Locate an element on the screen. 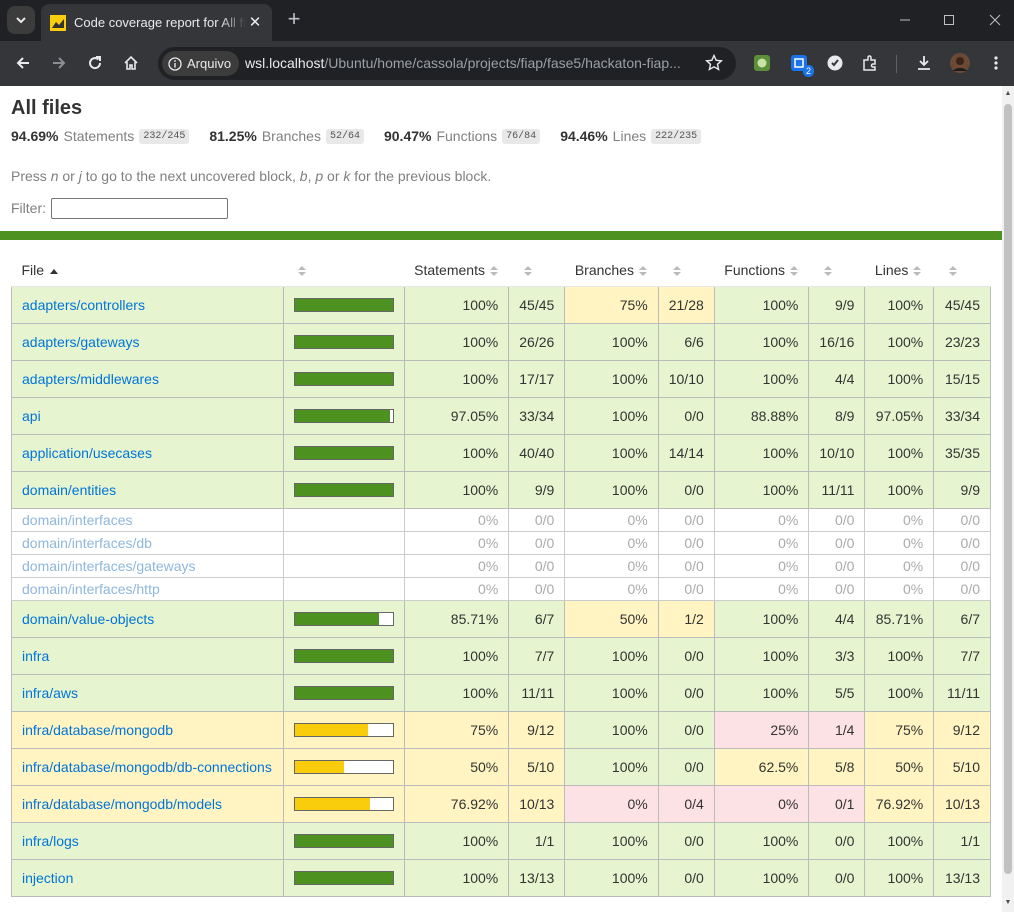 The width and height of the screenshot is (1014, 912). lines-abs: 9/12 is located at coordinates (962, 729).